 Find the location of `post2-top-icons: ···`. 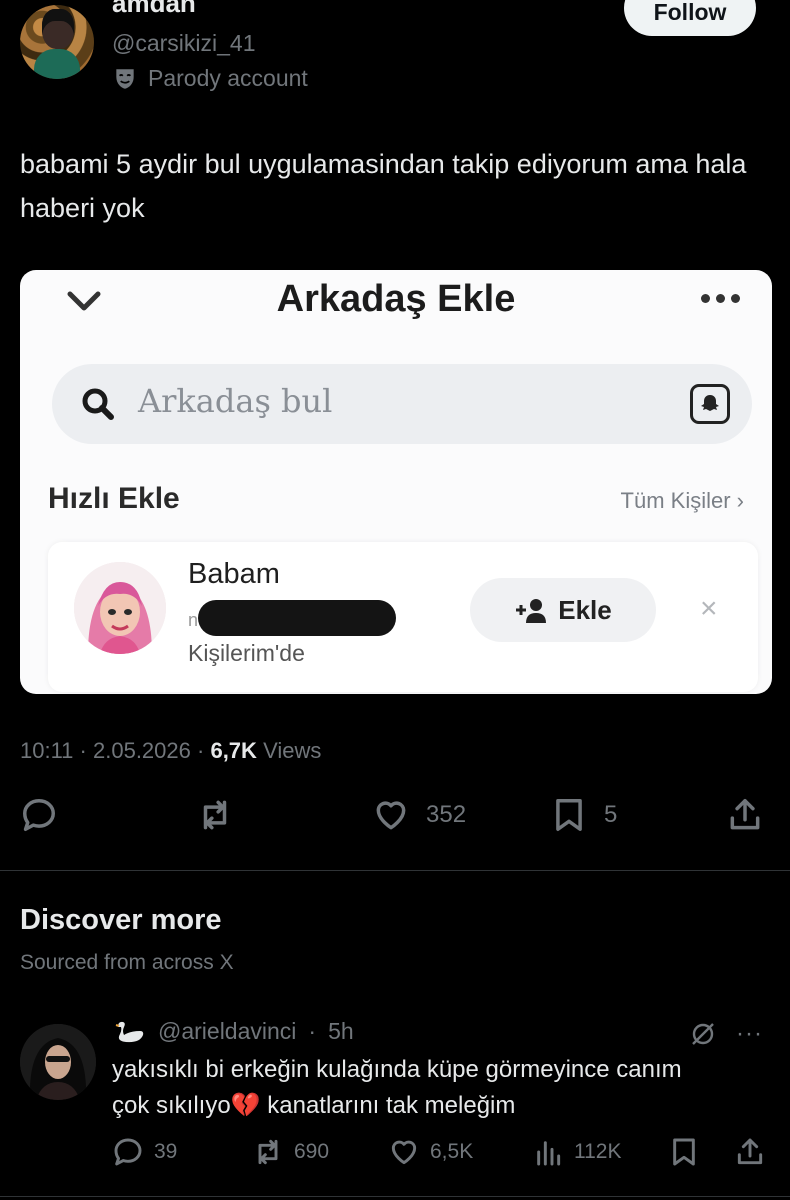

post2-top-icons: ··· is located at coordinates (726, 1034).